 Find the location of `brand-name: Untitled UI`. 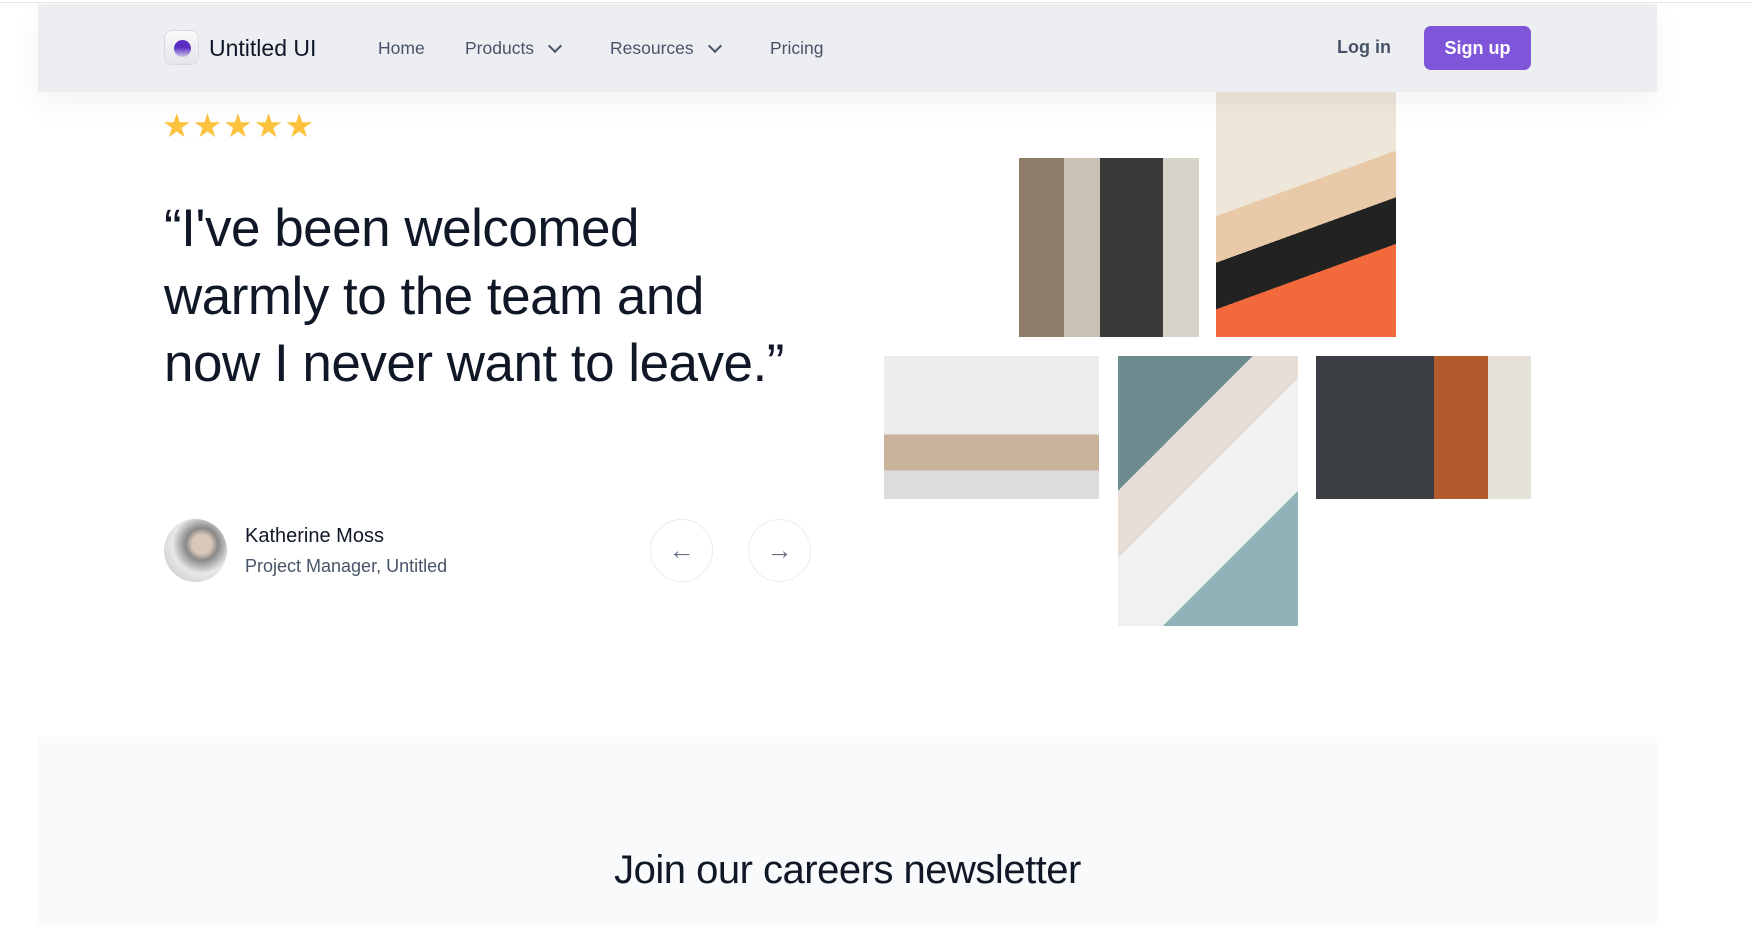

brand-name: Untitled UI is located at coordinates (262, 48).